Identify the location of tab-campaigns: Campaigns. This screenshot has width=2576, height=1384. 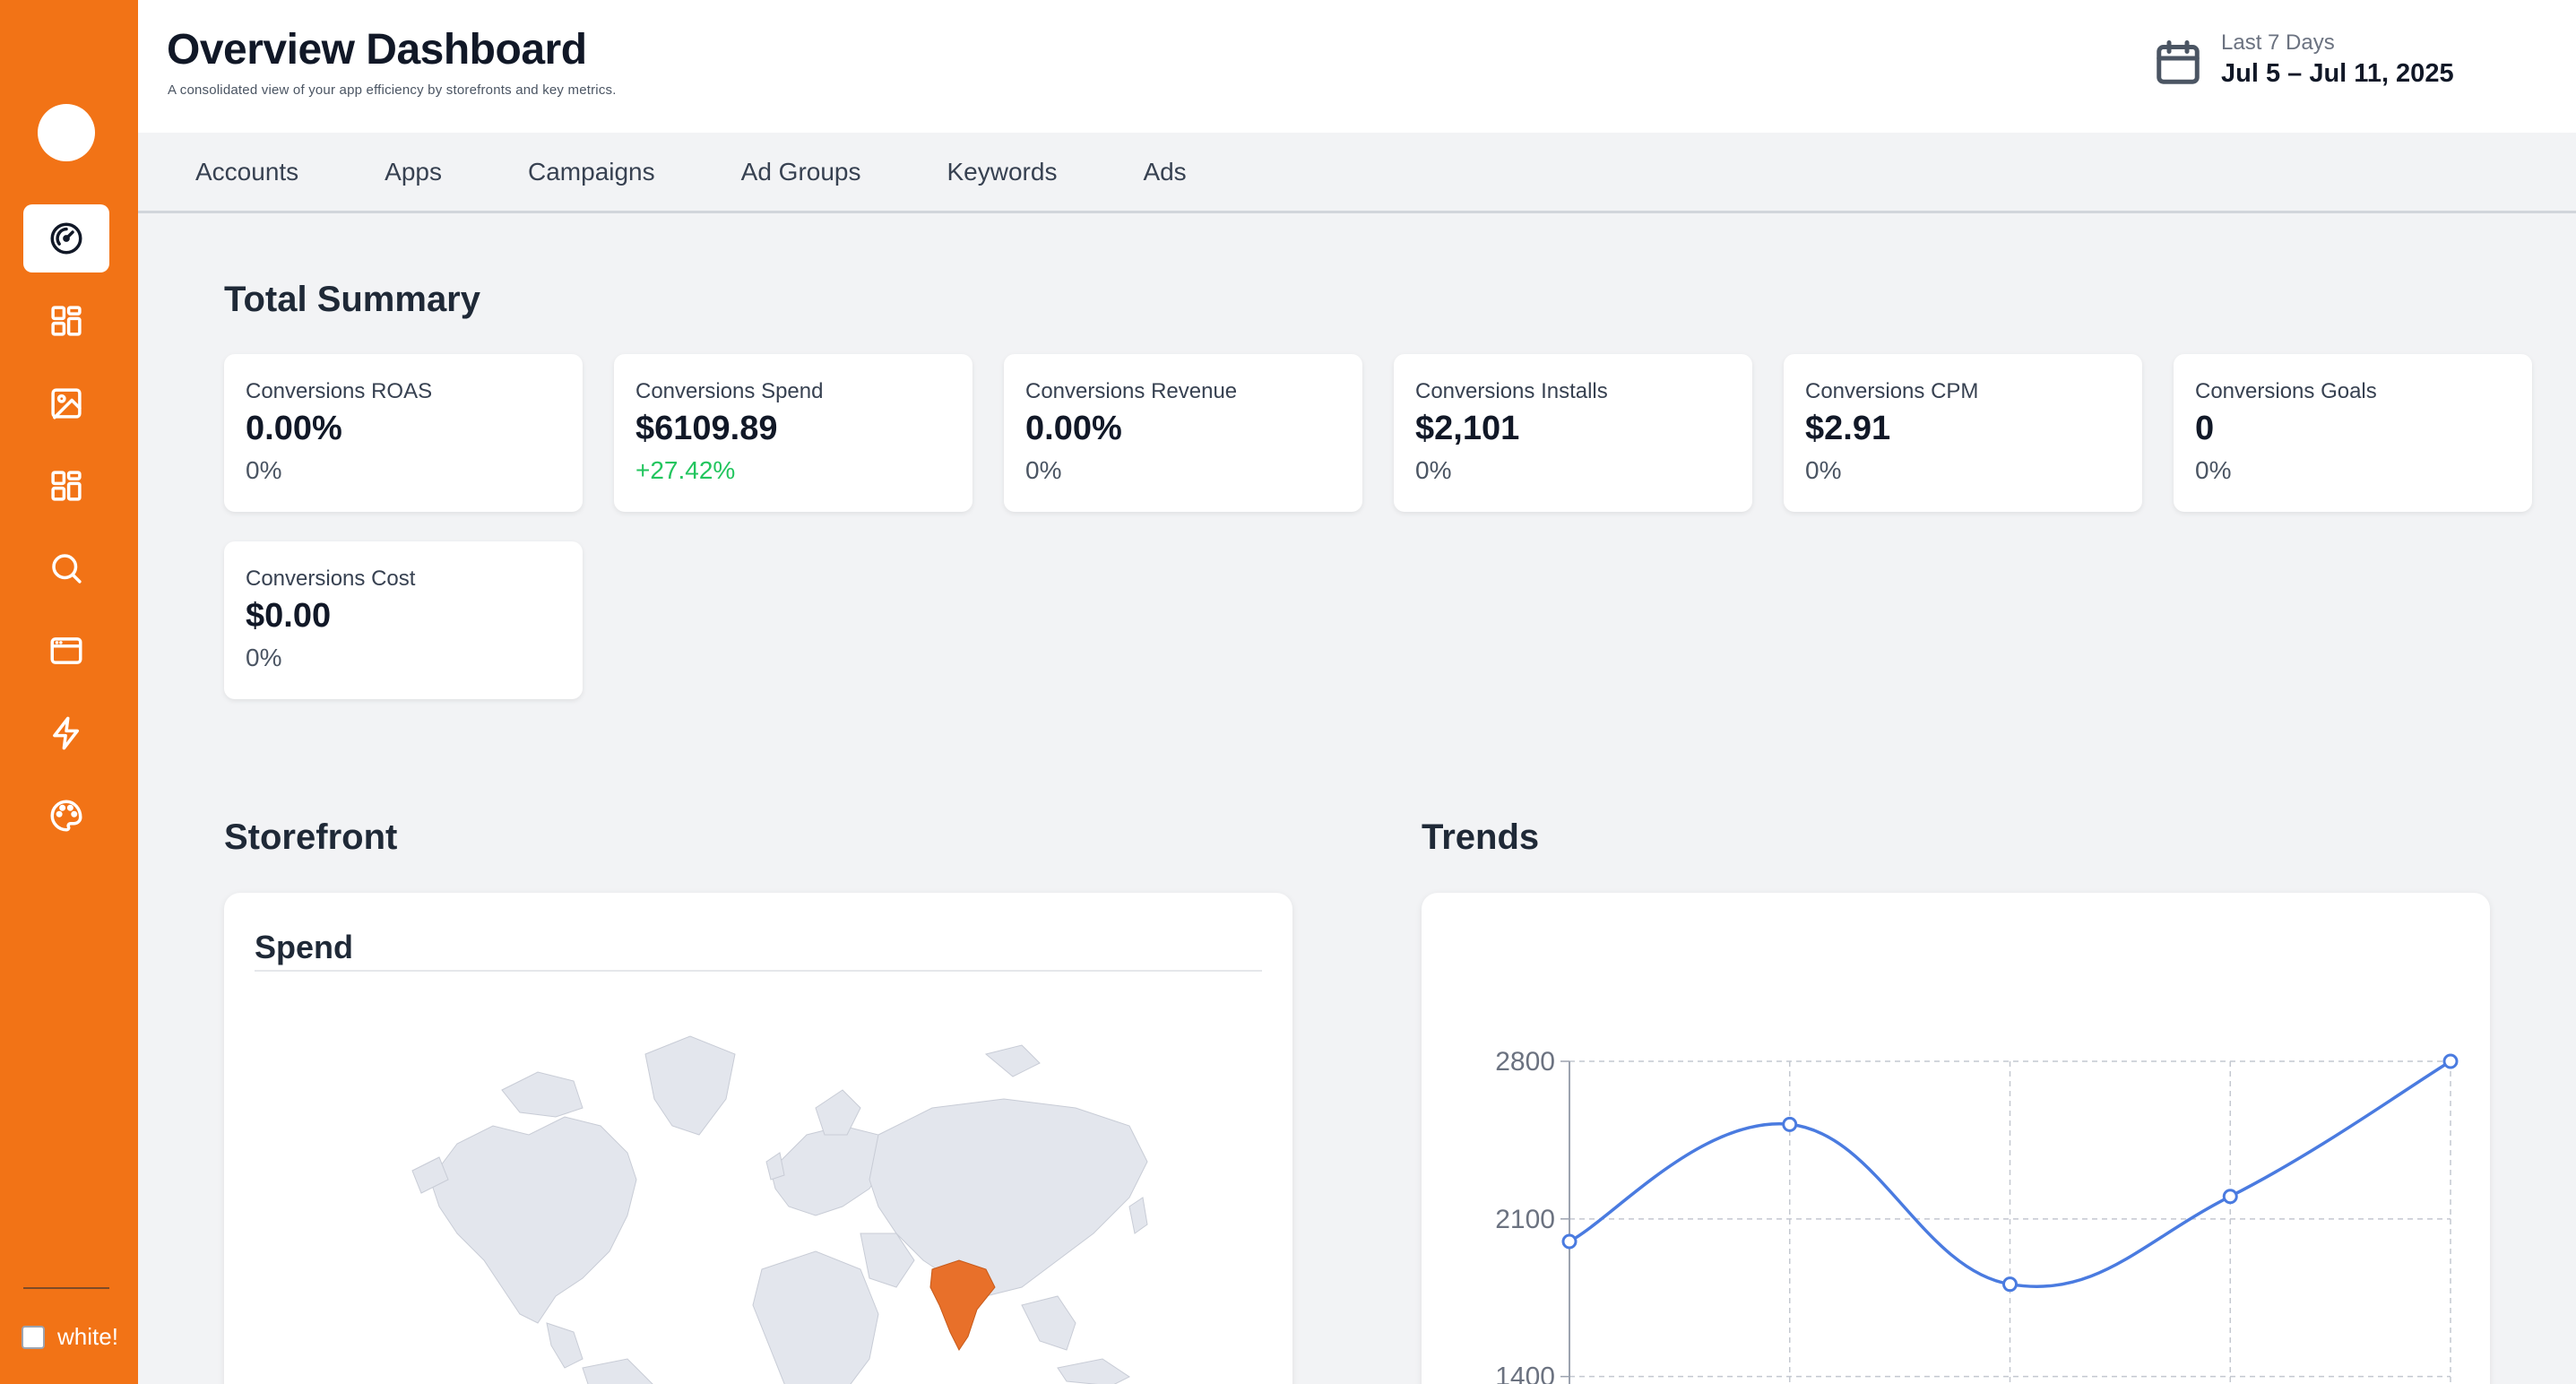
(591, 172).